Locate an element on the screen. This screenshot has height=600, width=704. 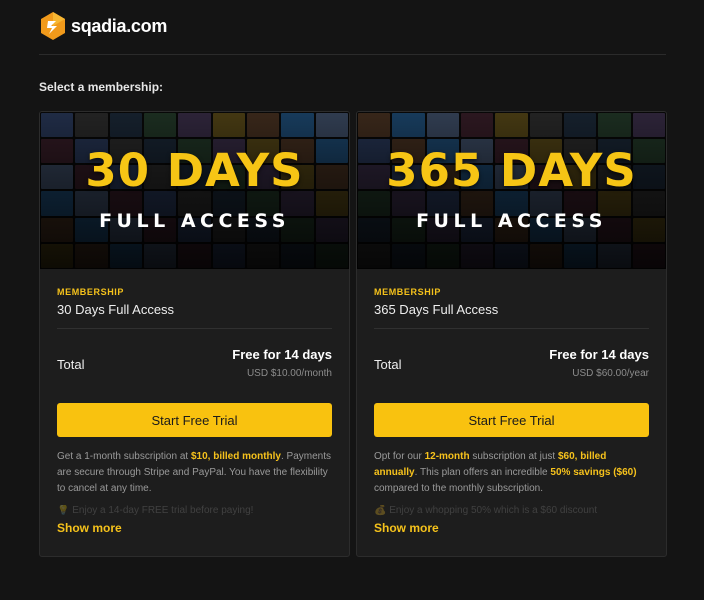
total-row: Total Free for 14 days USD $10.00/month is located at coordinates (194, 363).